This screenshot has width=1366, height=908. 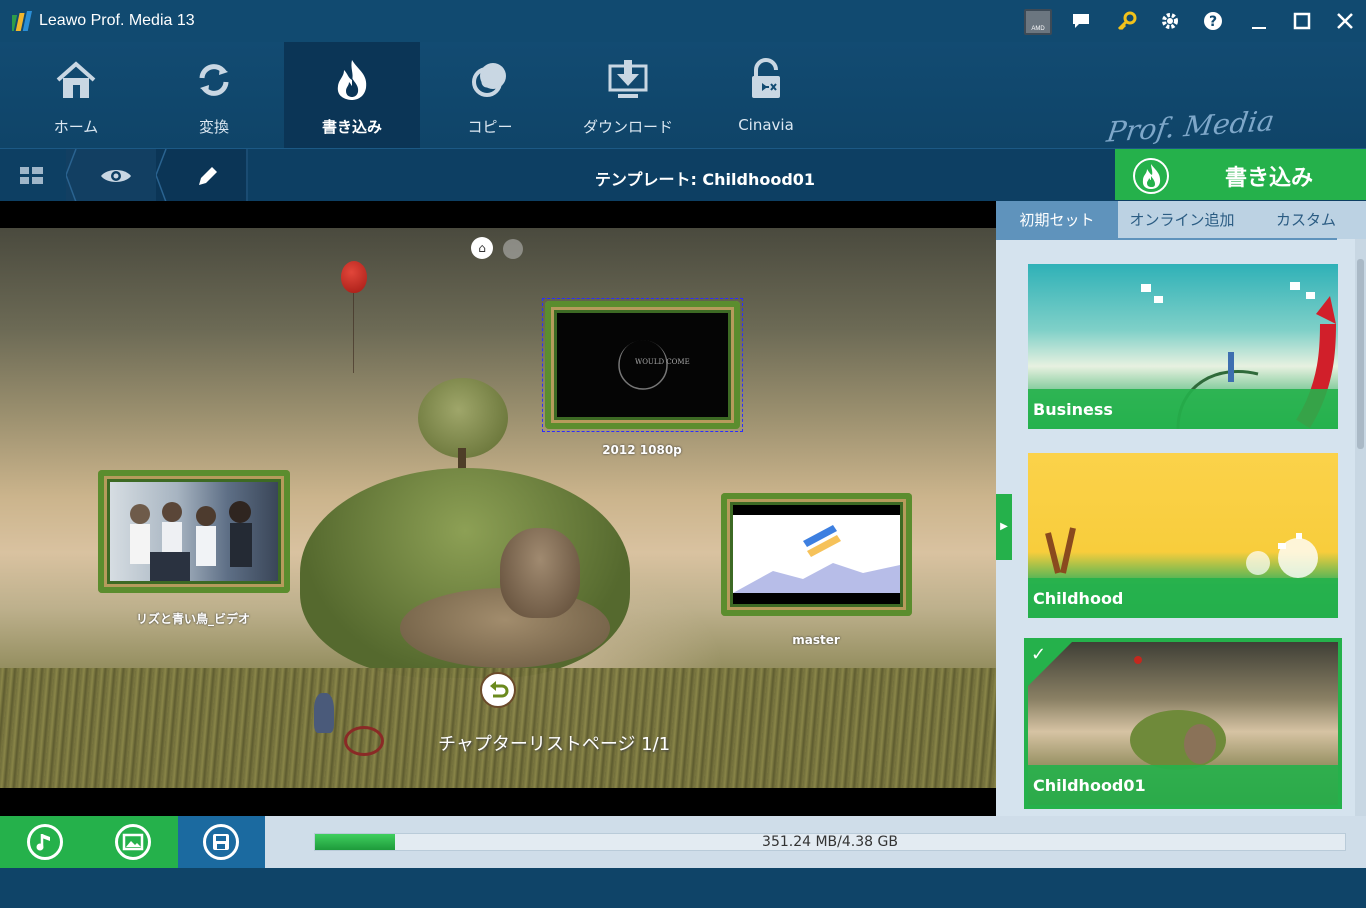 I want to click on turtle-head, so click(x=540, y=573).